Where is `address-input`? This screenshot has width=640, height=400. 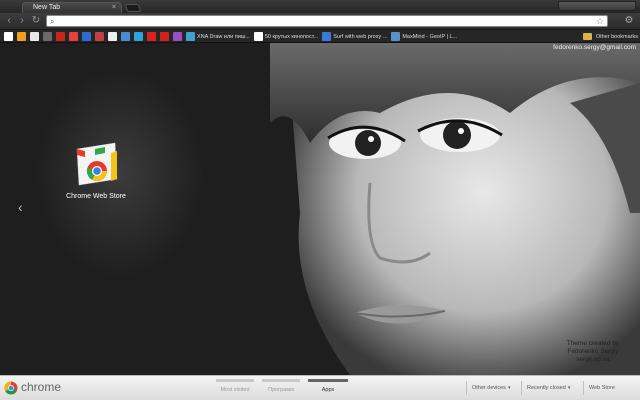 address-input is located at coordinates (321, 21).